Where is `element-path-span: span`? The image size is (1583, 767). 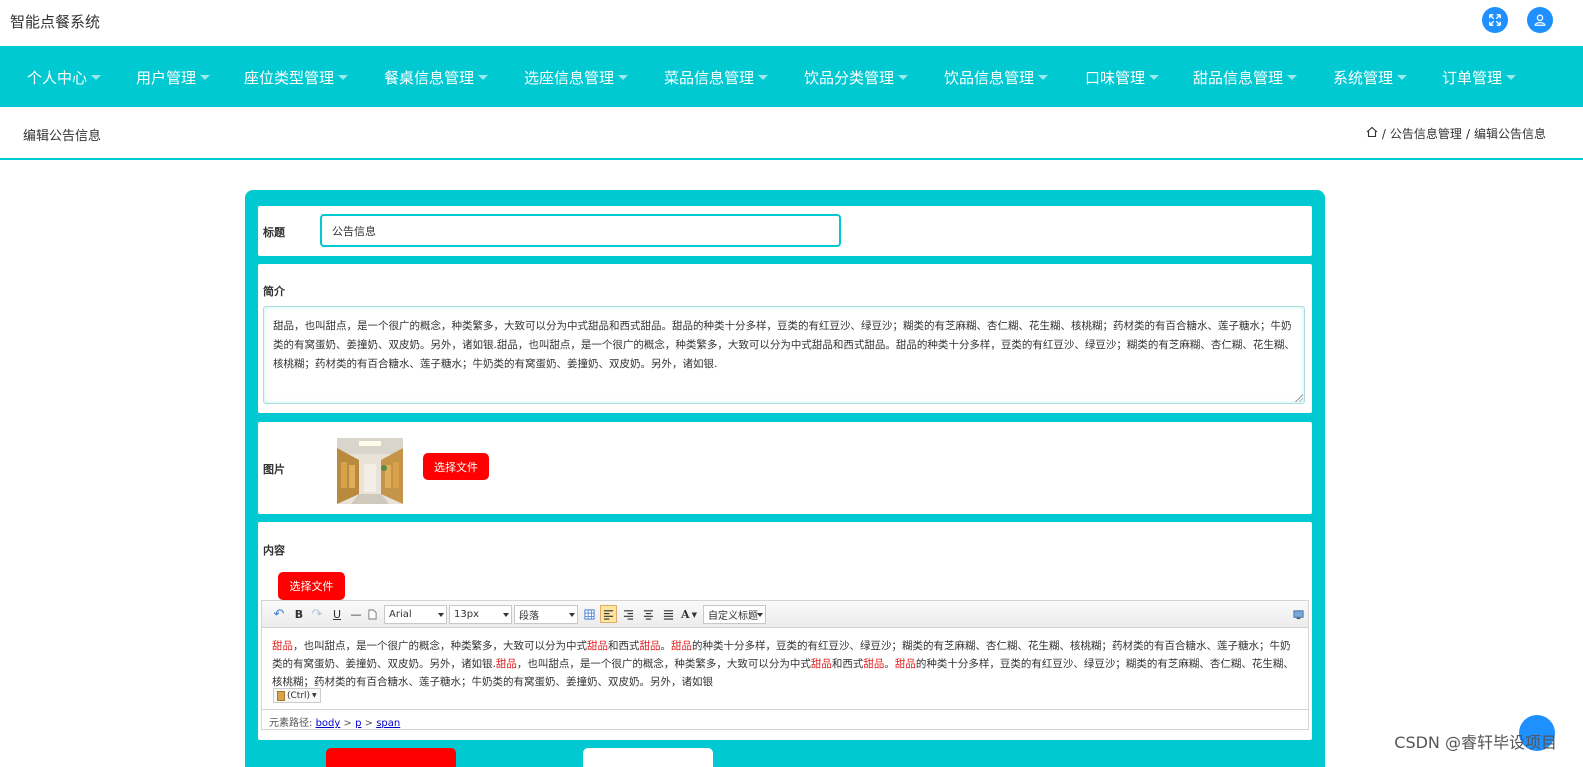 element-path-span: span is located at coordinates (388, 723).